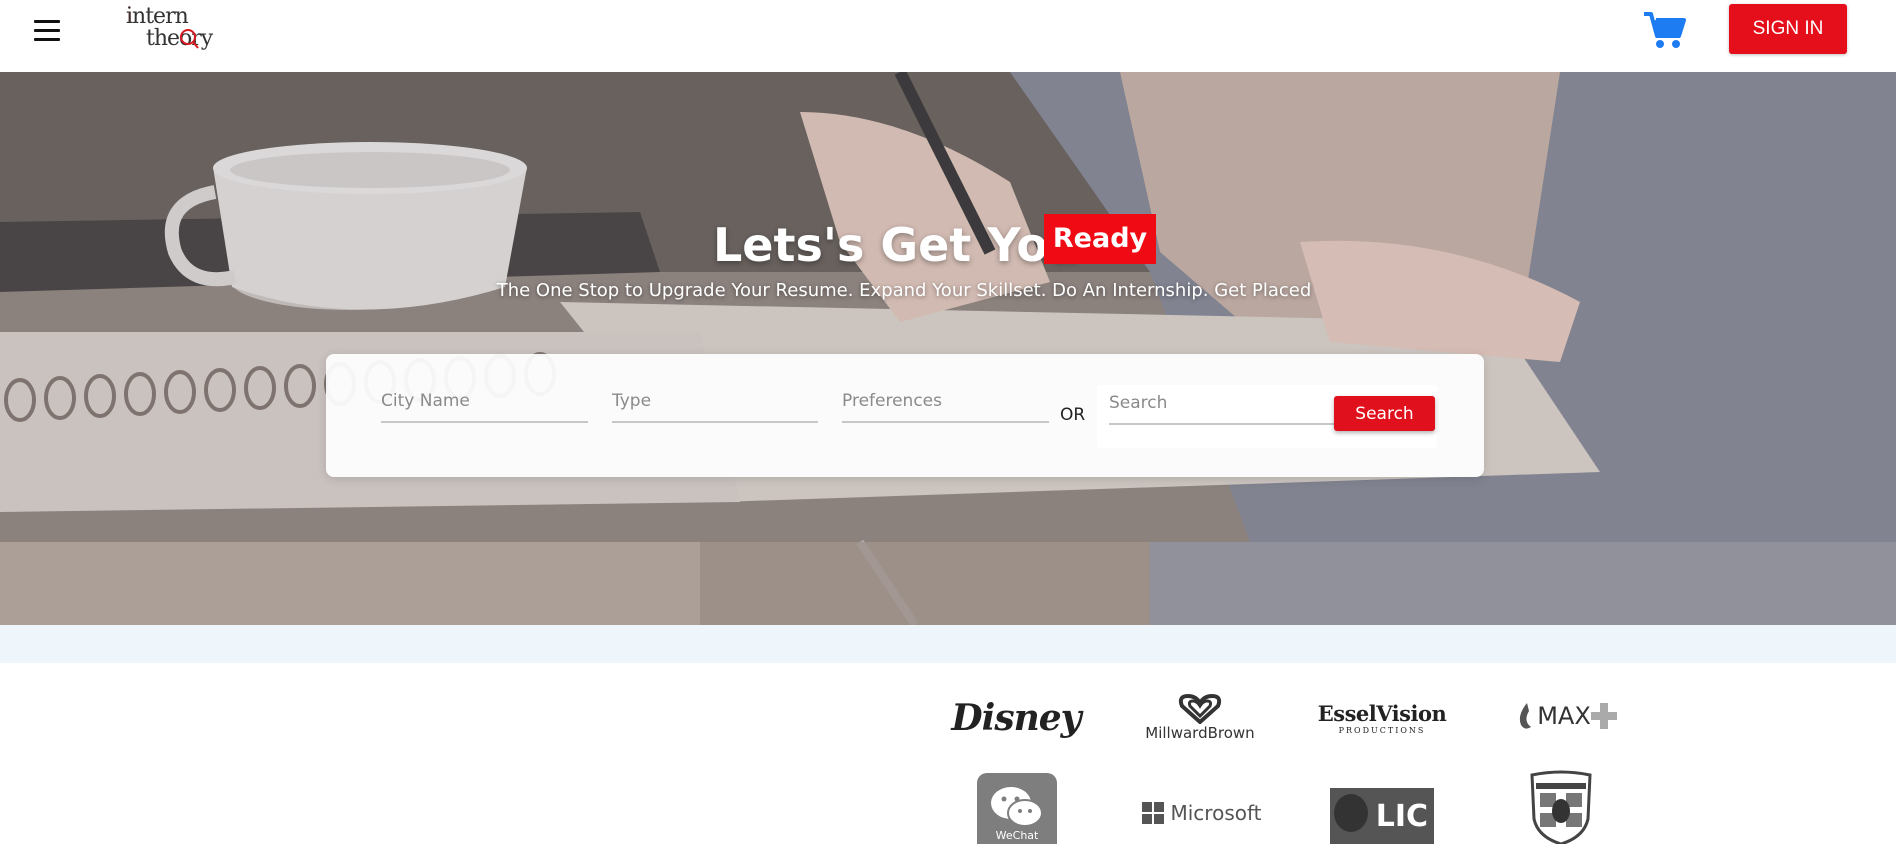 The height and width of the screenshot is (844, 1896). I want to click on lic-logo: LIC, so click(1382, 816).